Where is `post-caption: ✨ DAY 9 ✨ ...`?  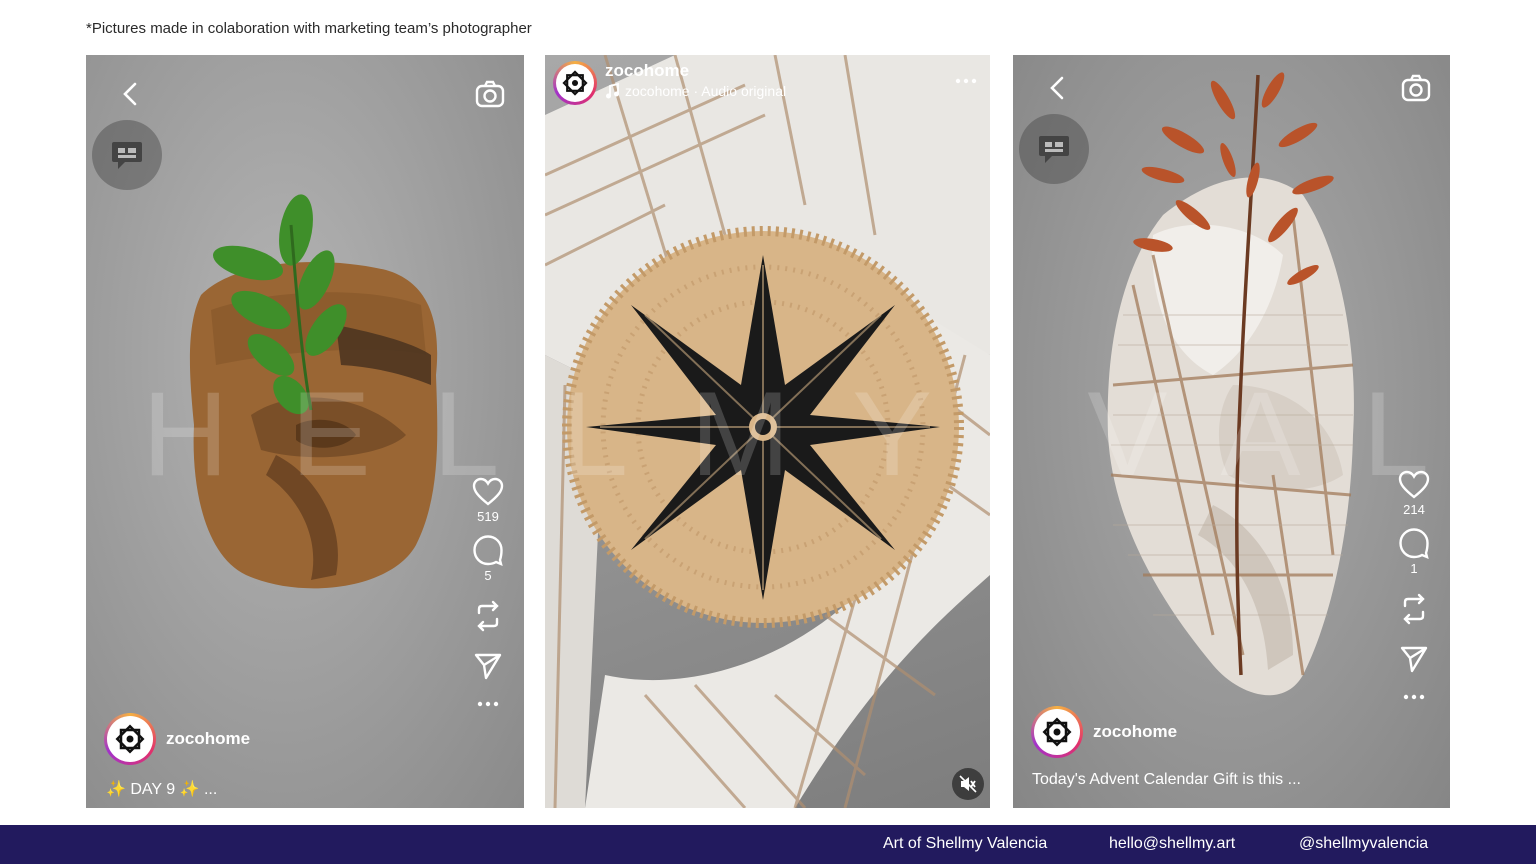
post-caption: ✨ DAY 9 ✨ ... is located at coordinates (161, 789).